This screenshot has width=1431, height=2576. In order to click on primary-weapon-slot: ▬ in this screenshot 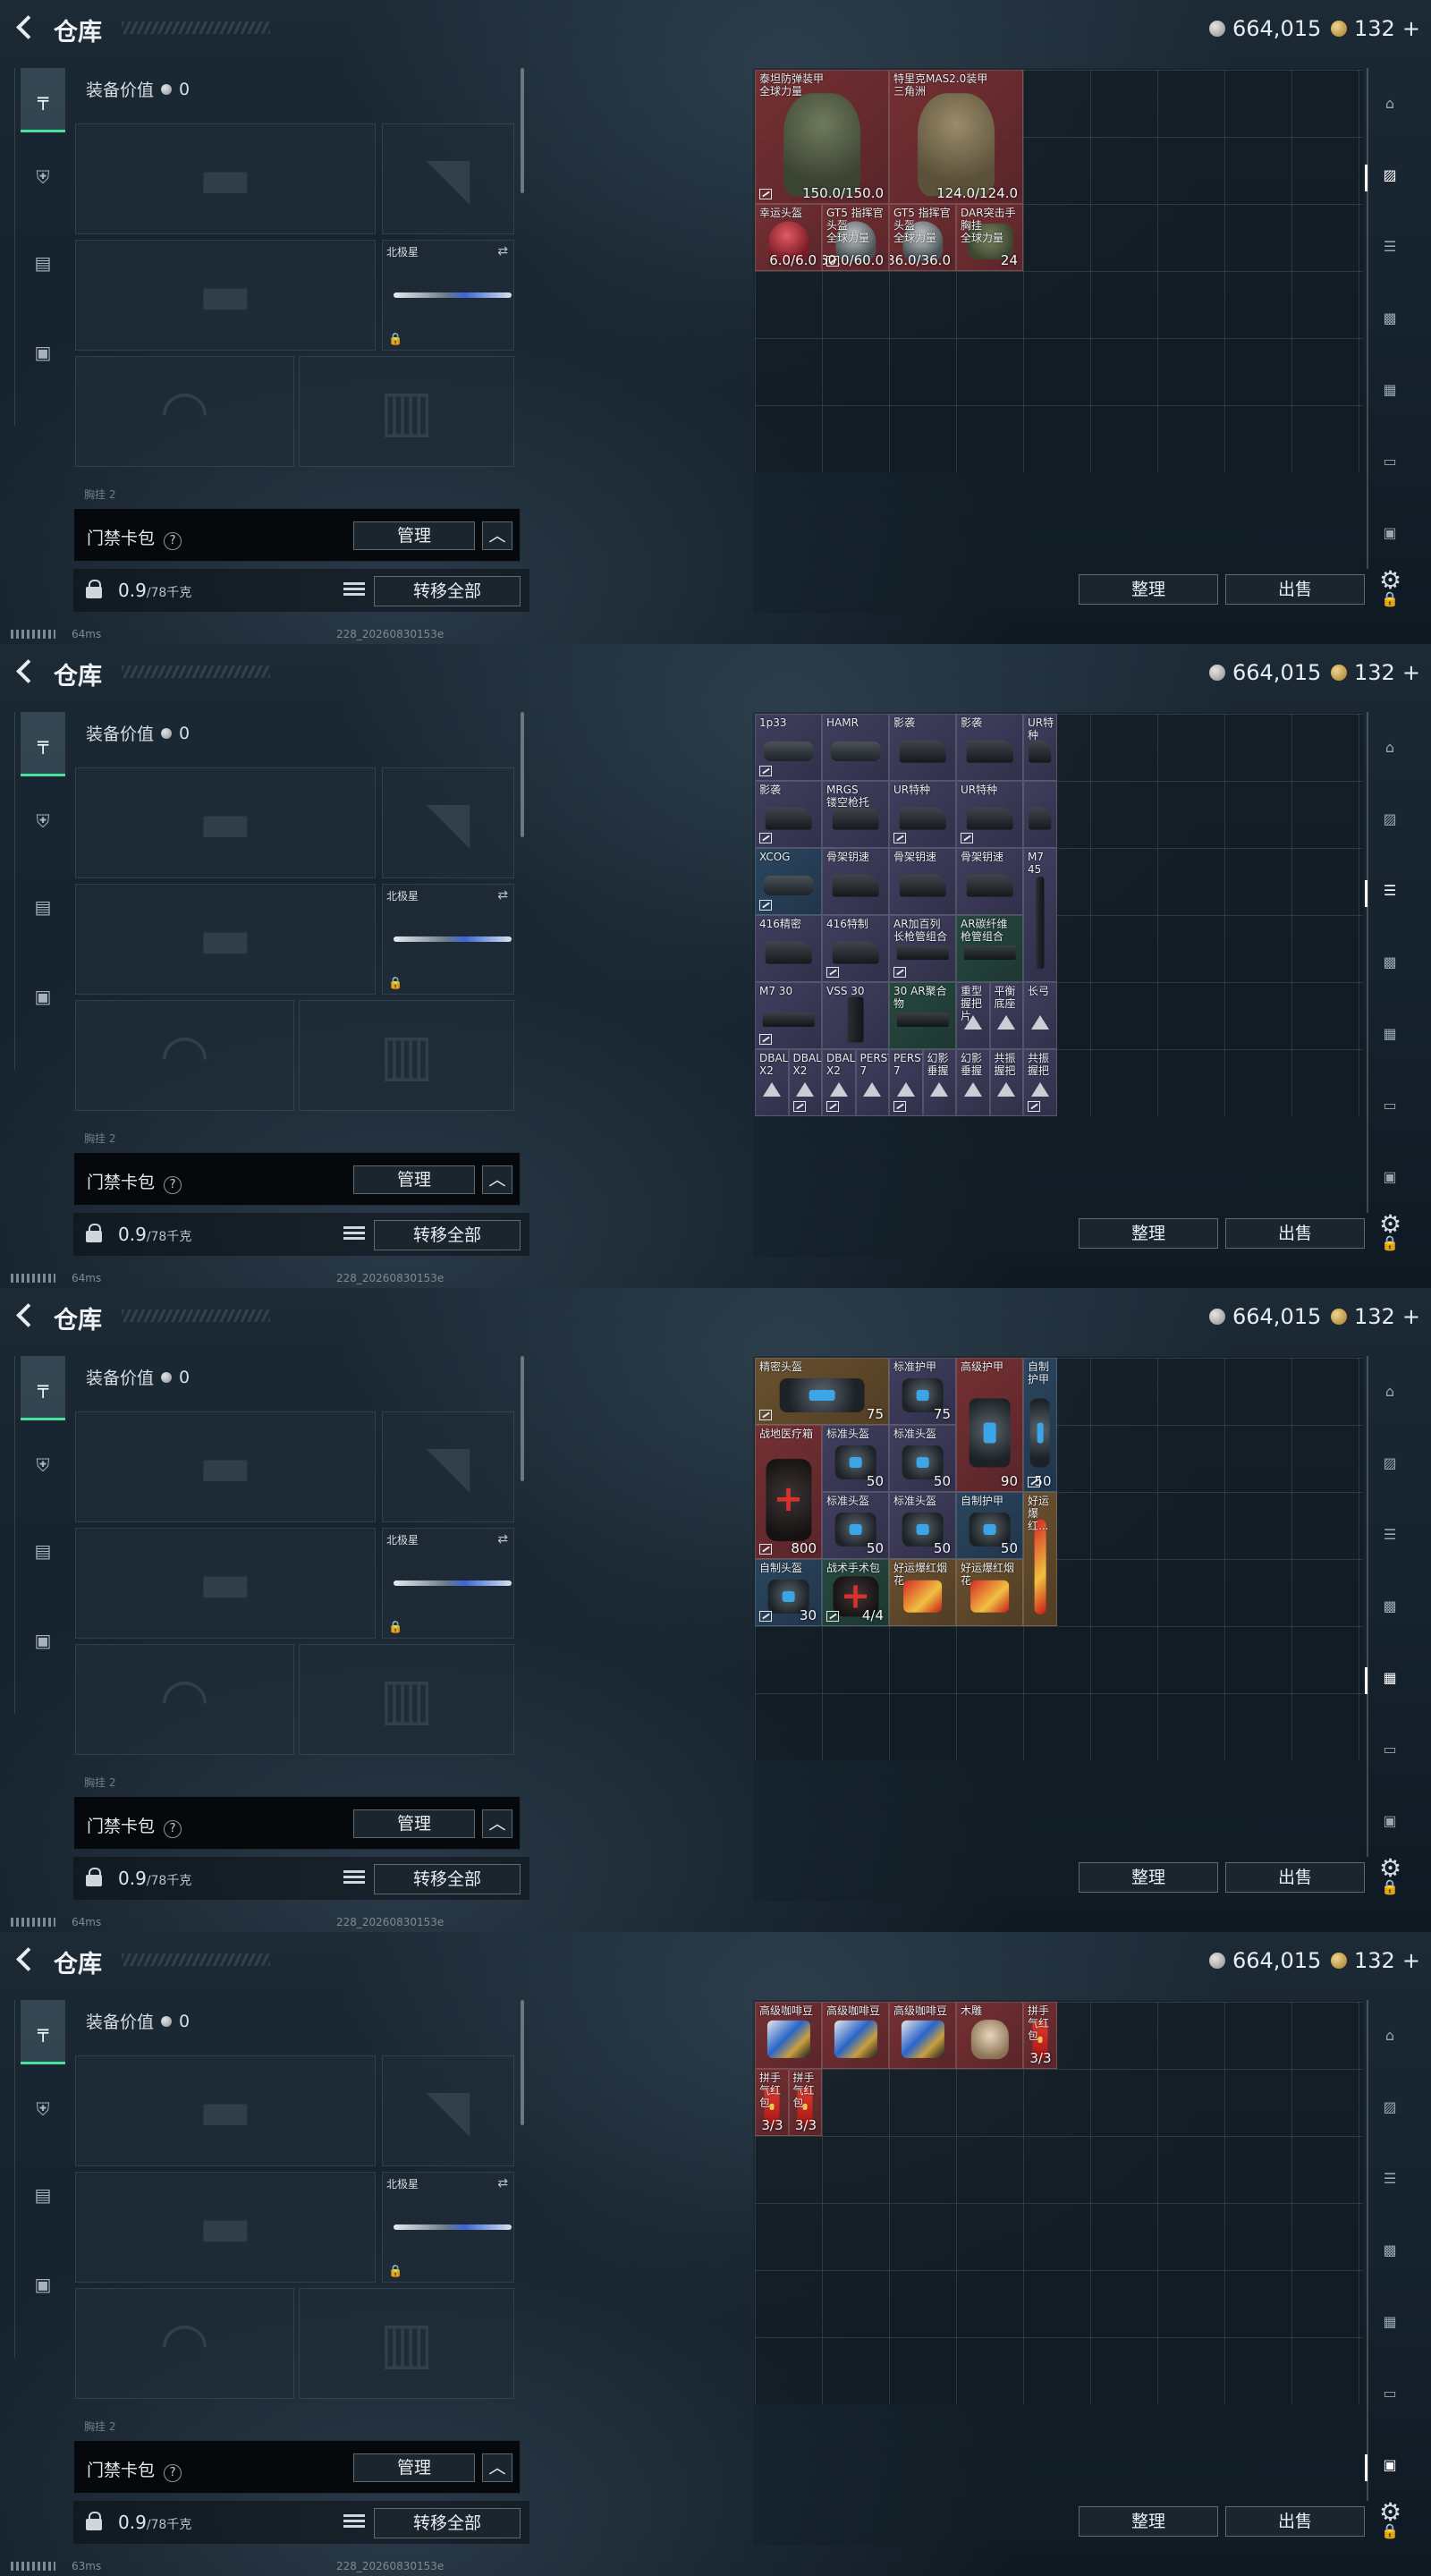, I will do `click(226, 2110)`.